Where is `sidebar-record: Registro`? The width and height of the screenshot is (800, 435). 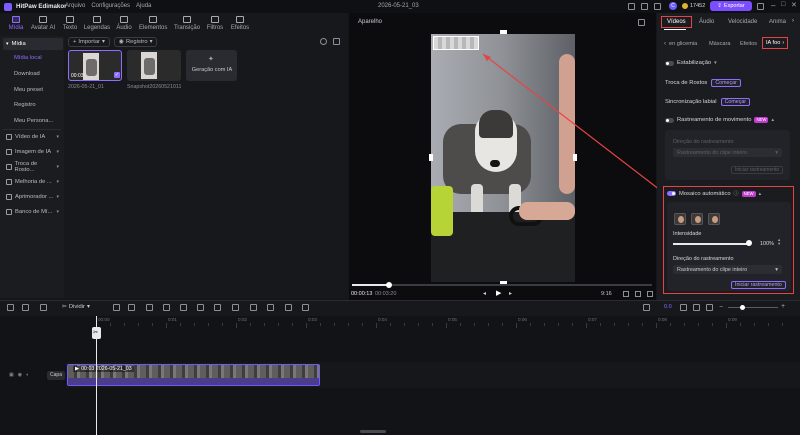 sidebar-record: Registro is located at coordinates (25, 105).